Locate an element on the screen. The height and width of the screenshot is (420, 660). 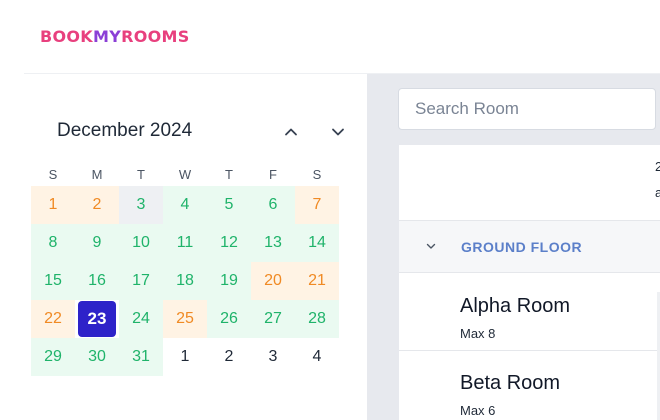
next-month-button is located at coordinates (338, 132).